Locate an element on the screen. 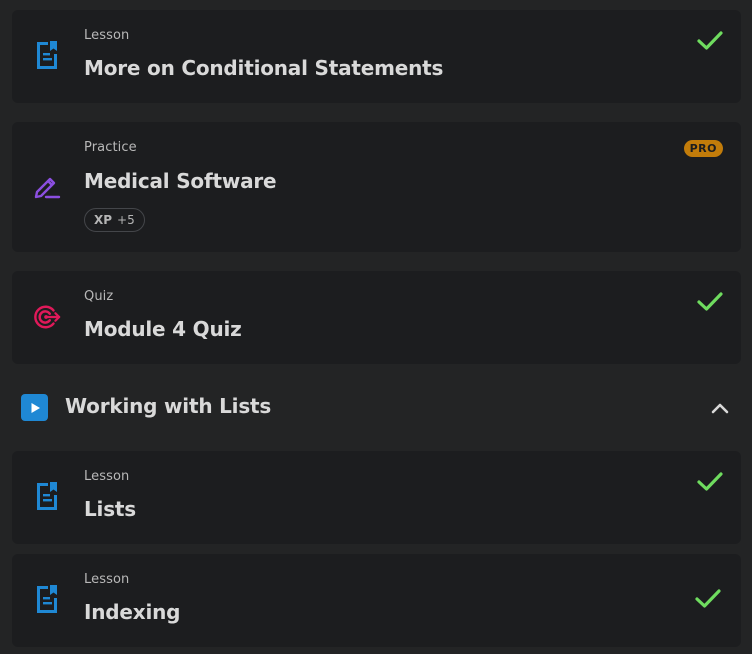  section-header-working-with-lists: Working with Lists is located at coordinates (376, 407).